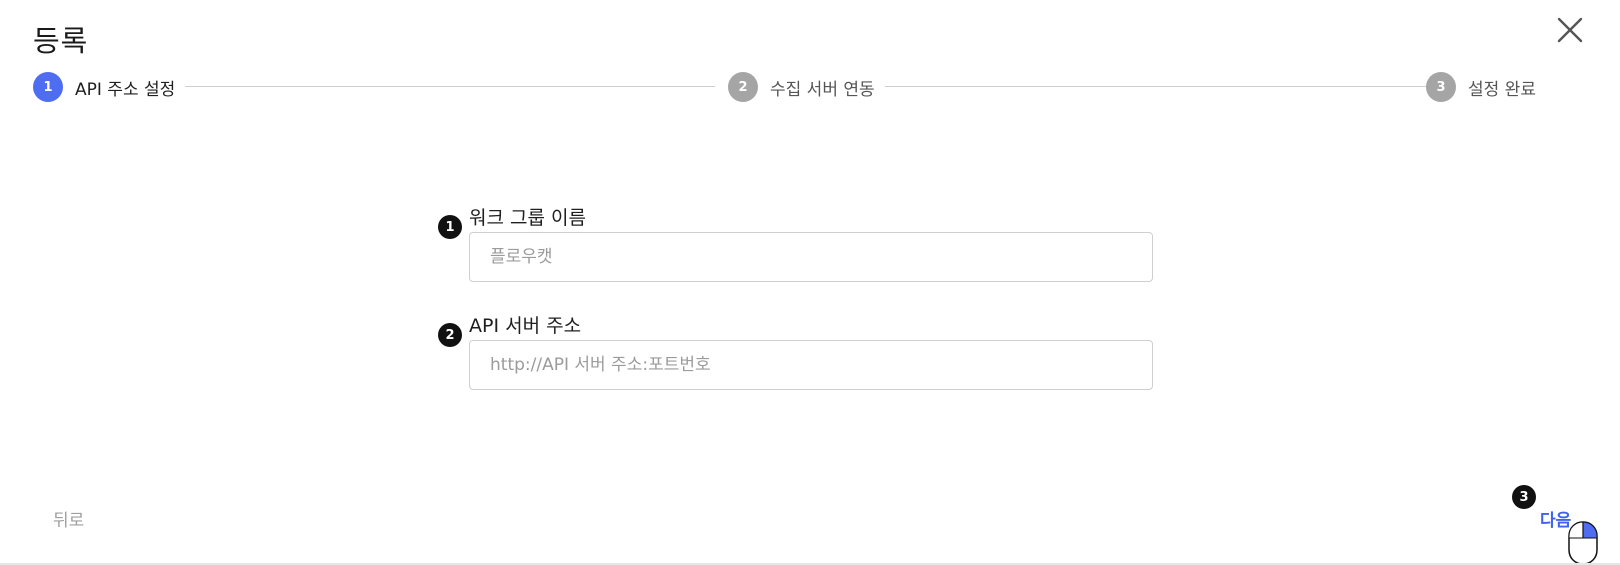 The image size is (1620, 565). Describe the element at coordinates (48, 87) in the screenshot. I see `step-number: 1` at that location.